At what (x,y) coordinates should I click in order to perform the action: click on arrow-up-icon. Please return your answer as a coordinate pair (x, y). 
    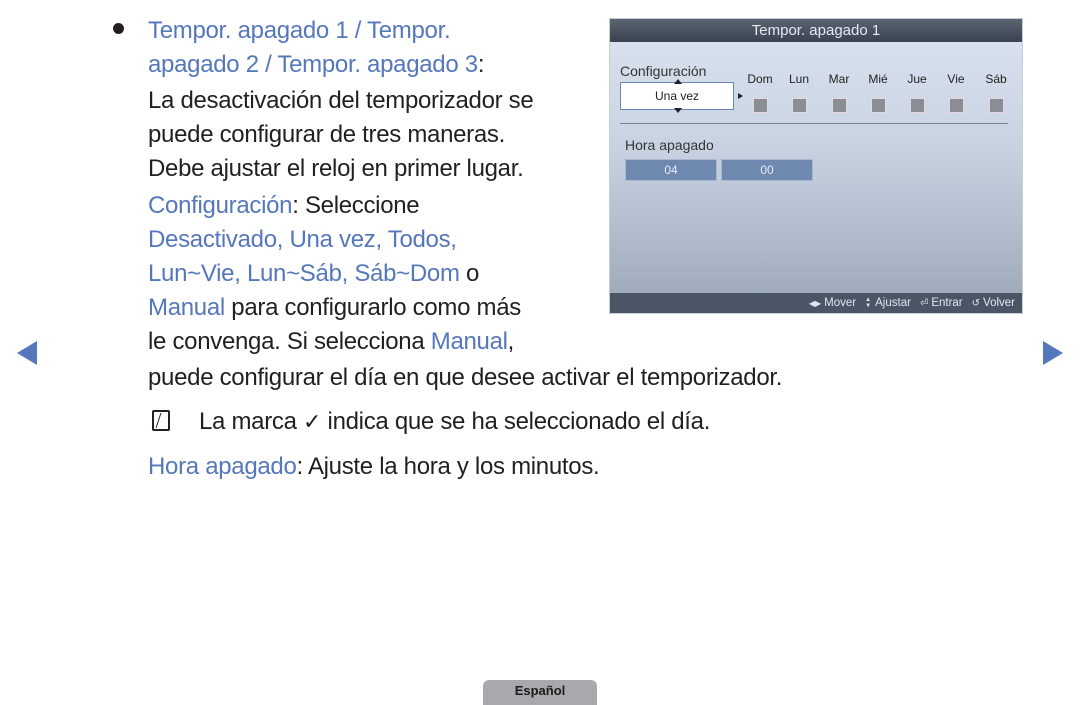
    Looking at the image, I should click on (678, 81).